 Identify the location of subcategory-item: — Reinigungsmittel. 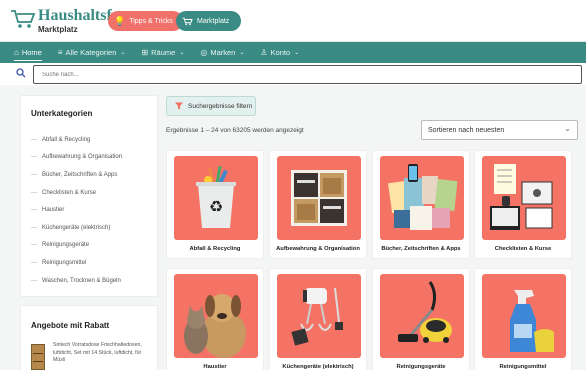
(76, 263).